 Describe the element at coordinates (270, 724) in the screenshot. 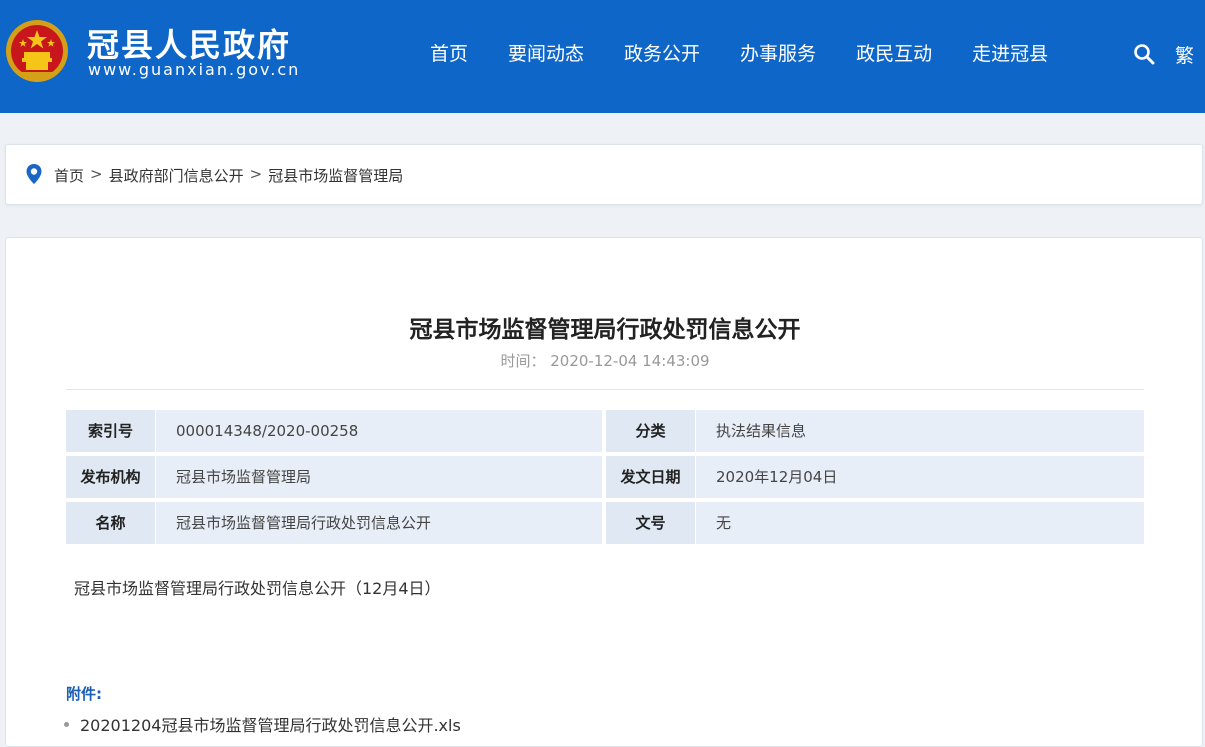

I see `attachment-filename: 20201204冠县市场监督管理局行政处罚信息公开.xls` at that location.